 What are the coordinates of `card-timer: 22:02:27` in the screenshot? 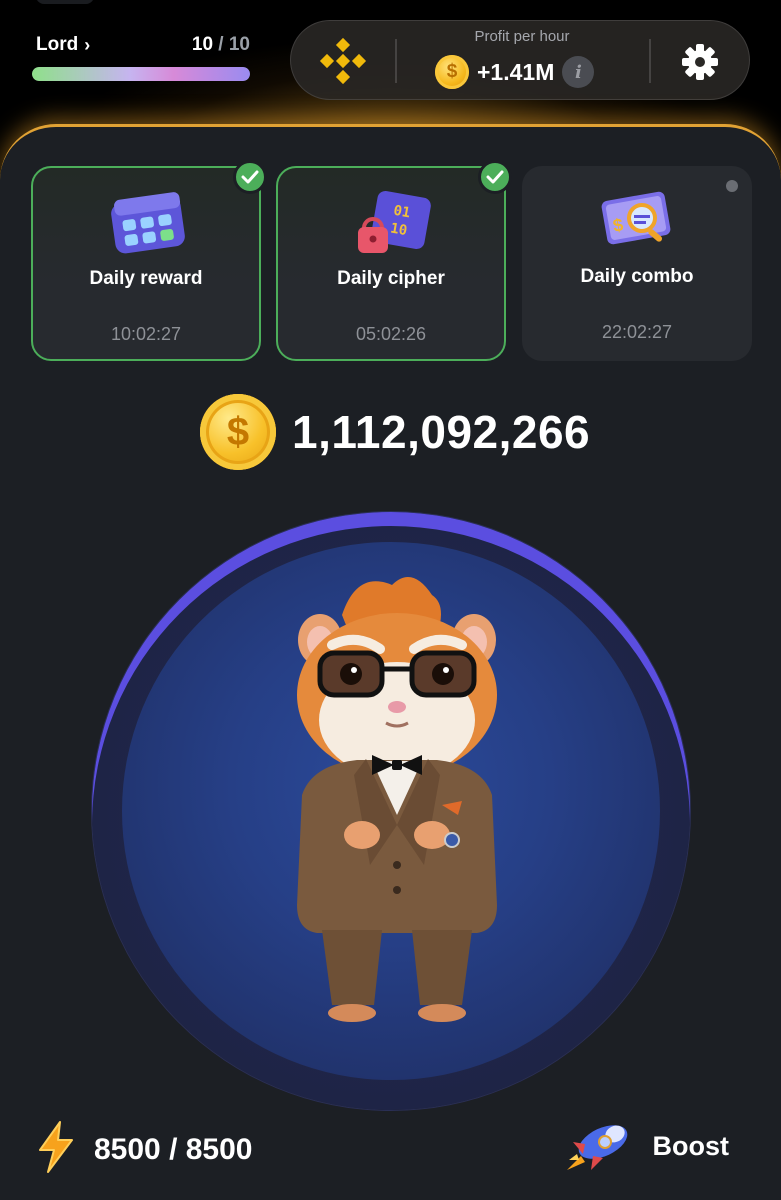 It's located at (637, 332).